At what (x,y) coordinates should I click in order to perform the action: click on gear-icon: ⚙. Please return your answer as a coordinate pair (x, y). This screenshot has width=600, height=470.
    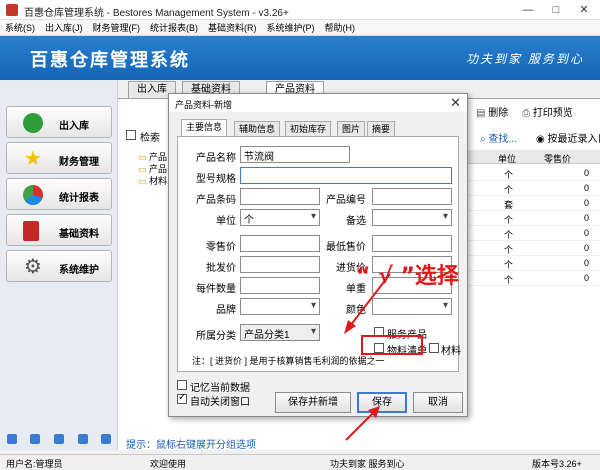
    Looking at the image, I should click on (33, 267).